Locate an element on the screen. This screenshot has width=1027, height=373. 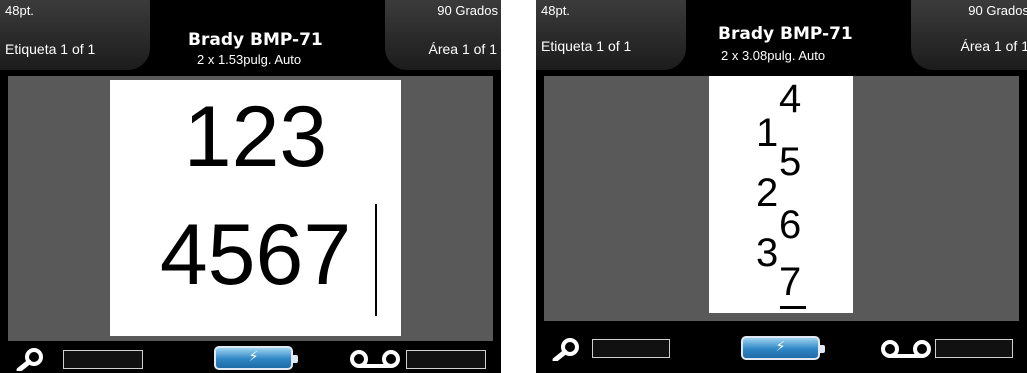
label-char: 5 is located at coordinates (790, 162).